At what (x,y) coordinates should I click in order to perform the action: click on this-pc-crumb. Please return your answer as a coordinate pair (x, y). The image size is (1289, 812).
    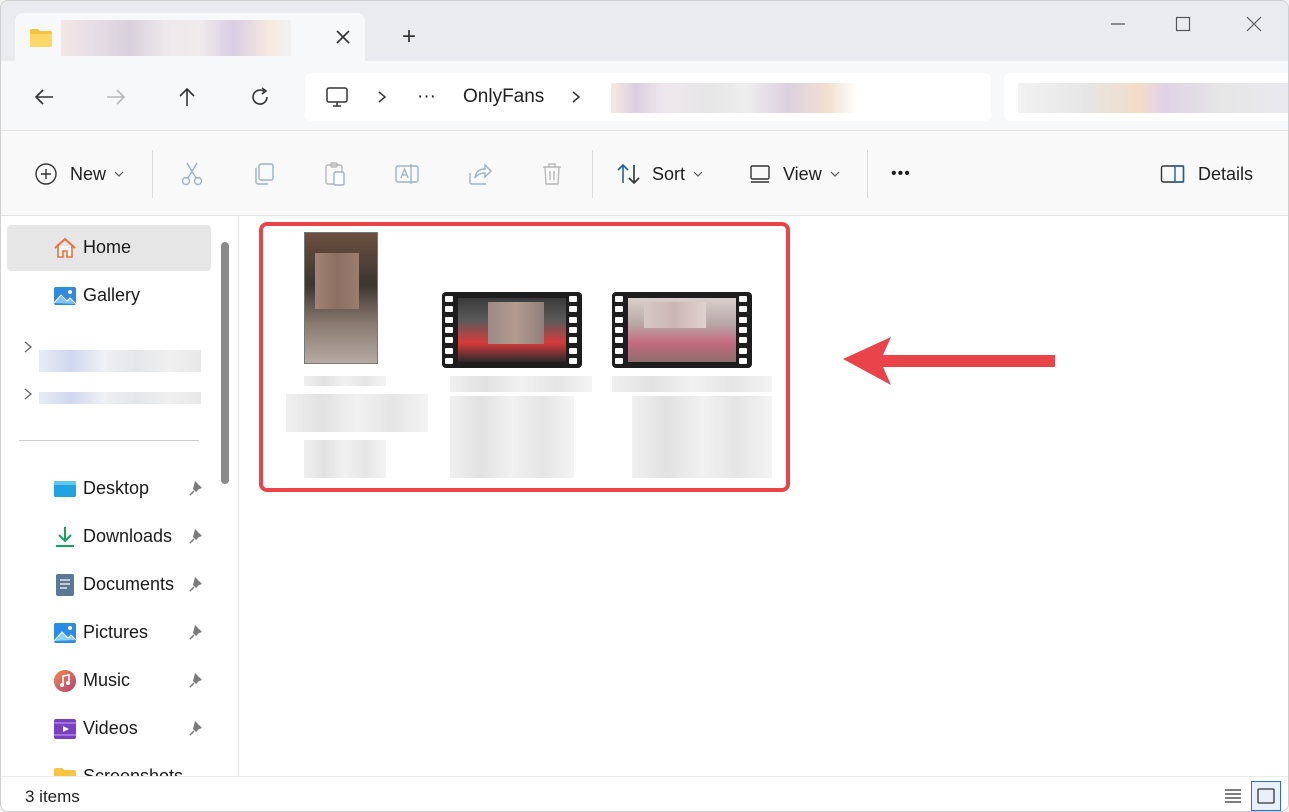
    Looking at the image, I should click on (337, 97).